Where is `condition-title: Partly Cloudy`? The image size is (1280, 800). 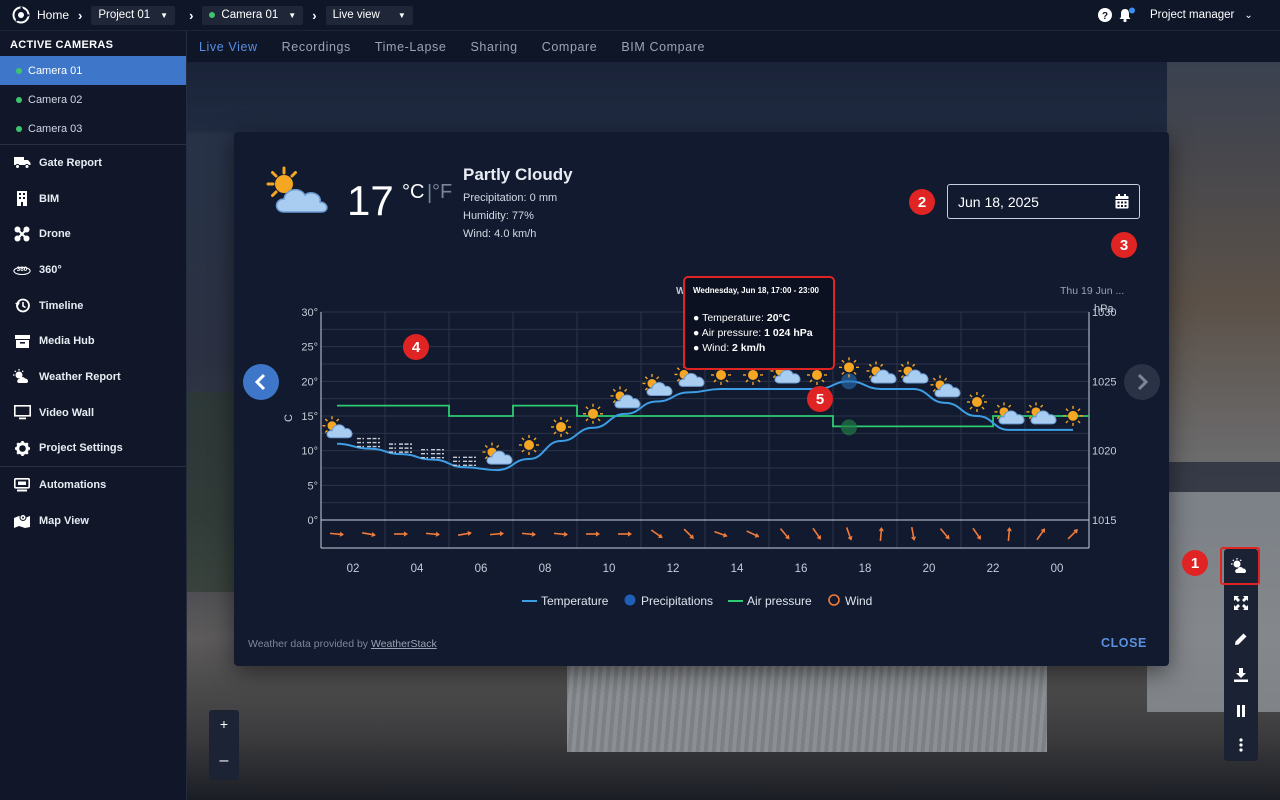 condition-title: Partly Cloudy is located at coordinates (518, 174).